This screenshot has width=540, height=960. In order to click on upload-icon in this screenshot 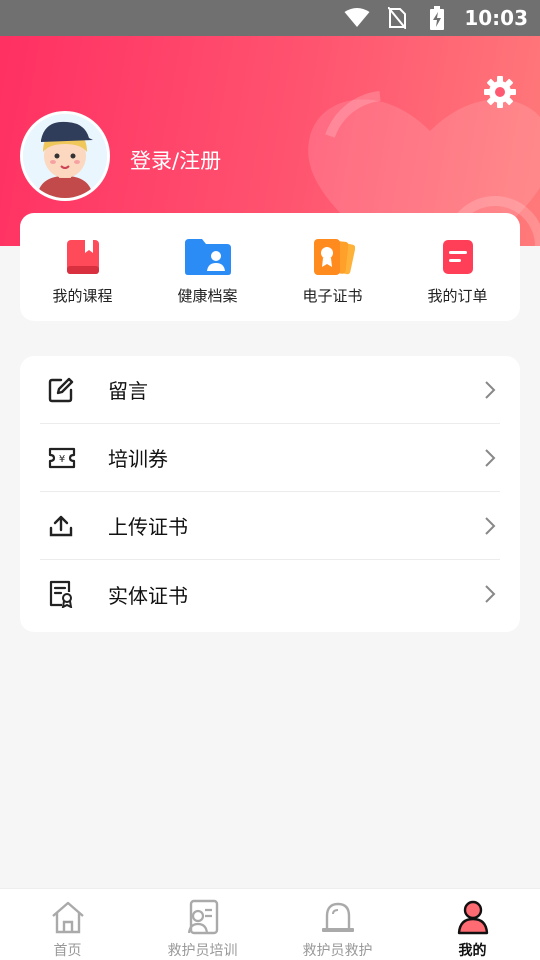, I will do `click(64, 526)`.